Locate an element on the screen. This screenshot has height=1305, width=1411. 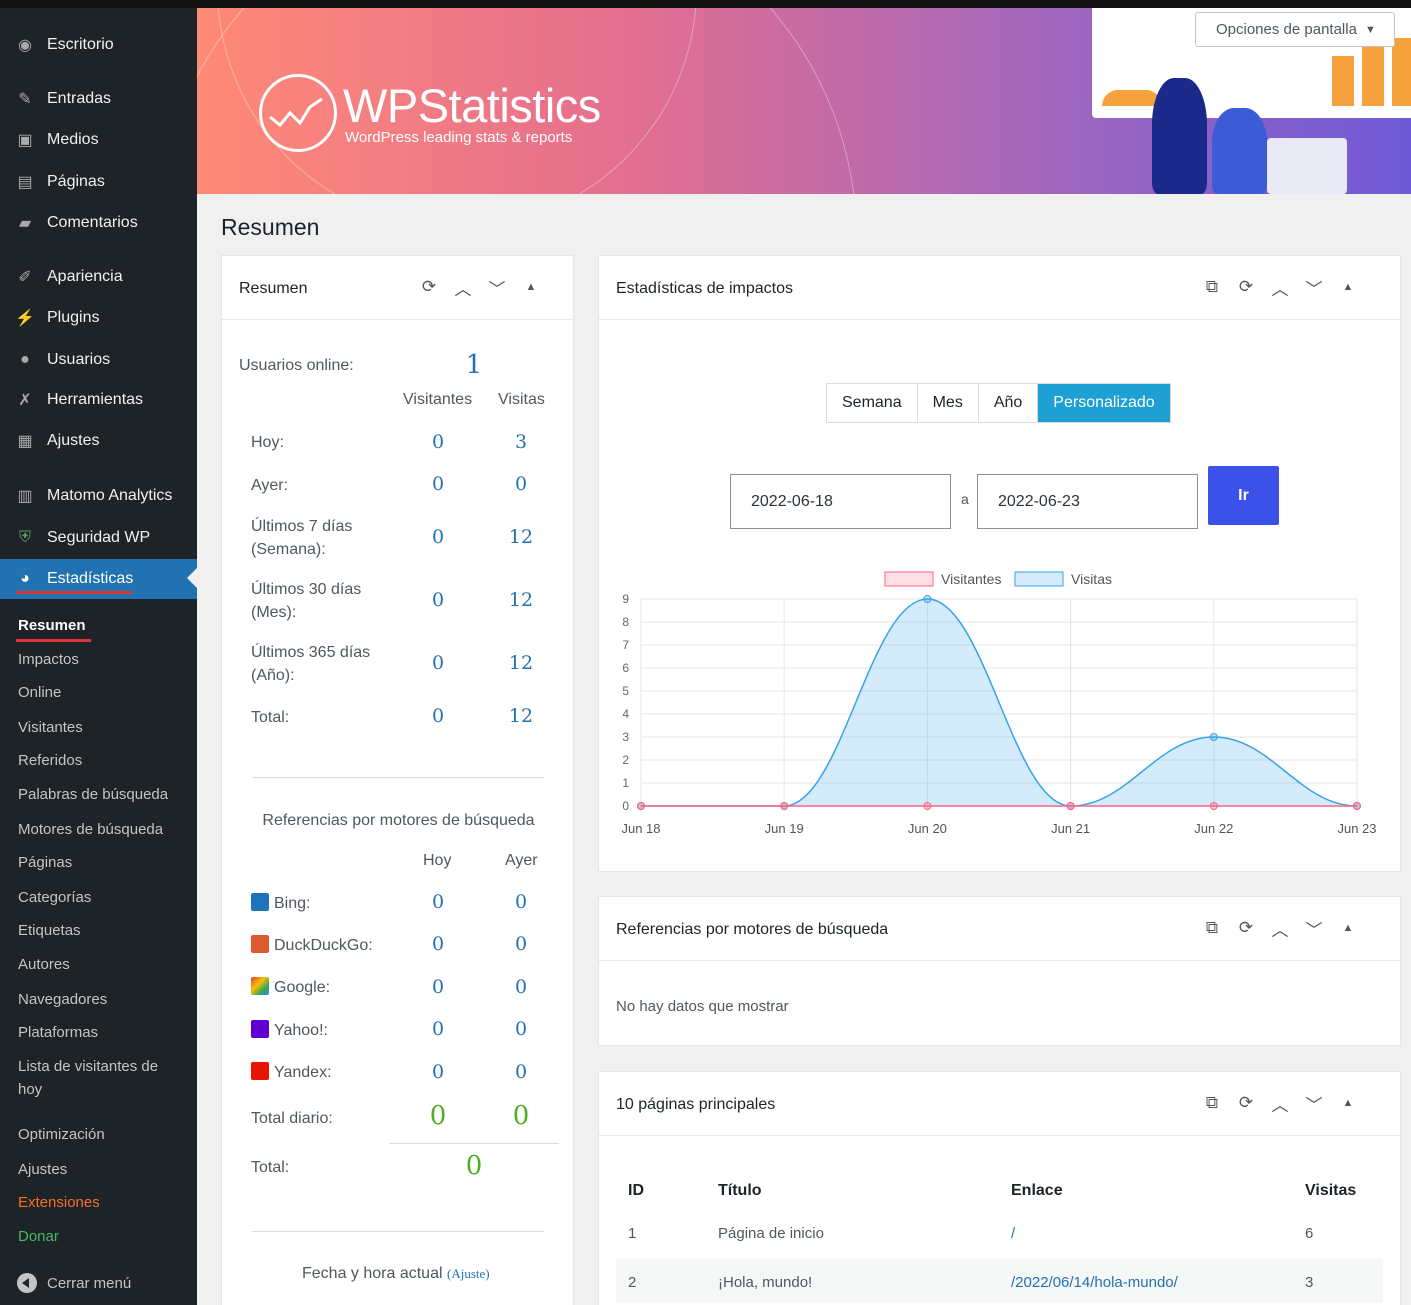
col-visitors-header: Visitantes is located at coordinates (438, 399).